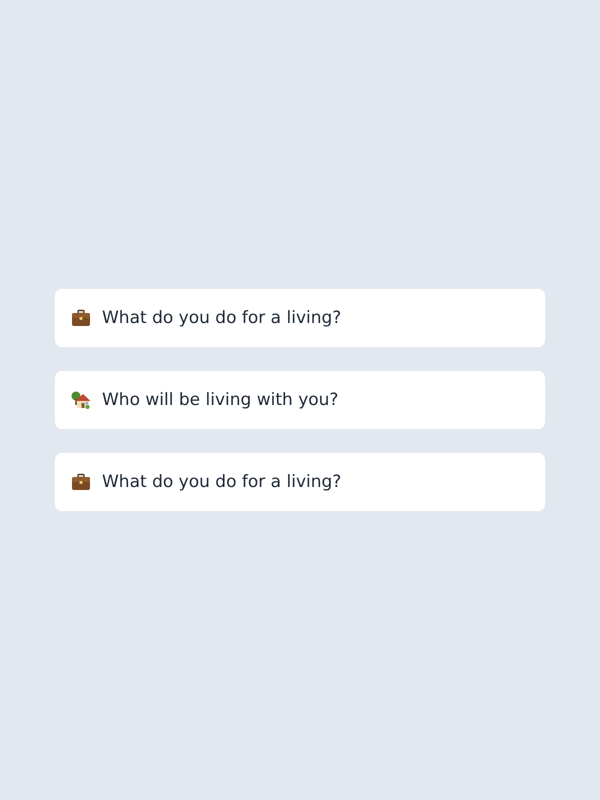  I want to click on question-card: Who will be living with you?, so click(300, 400).